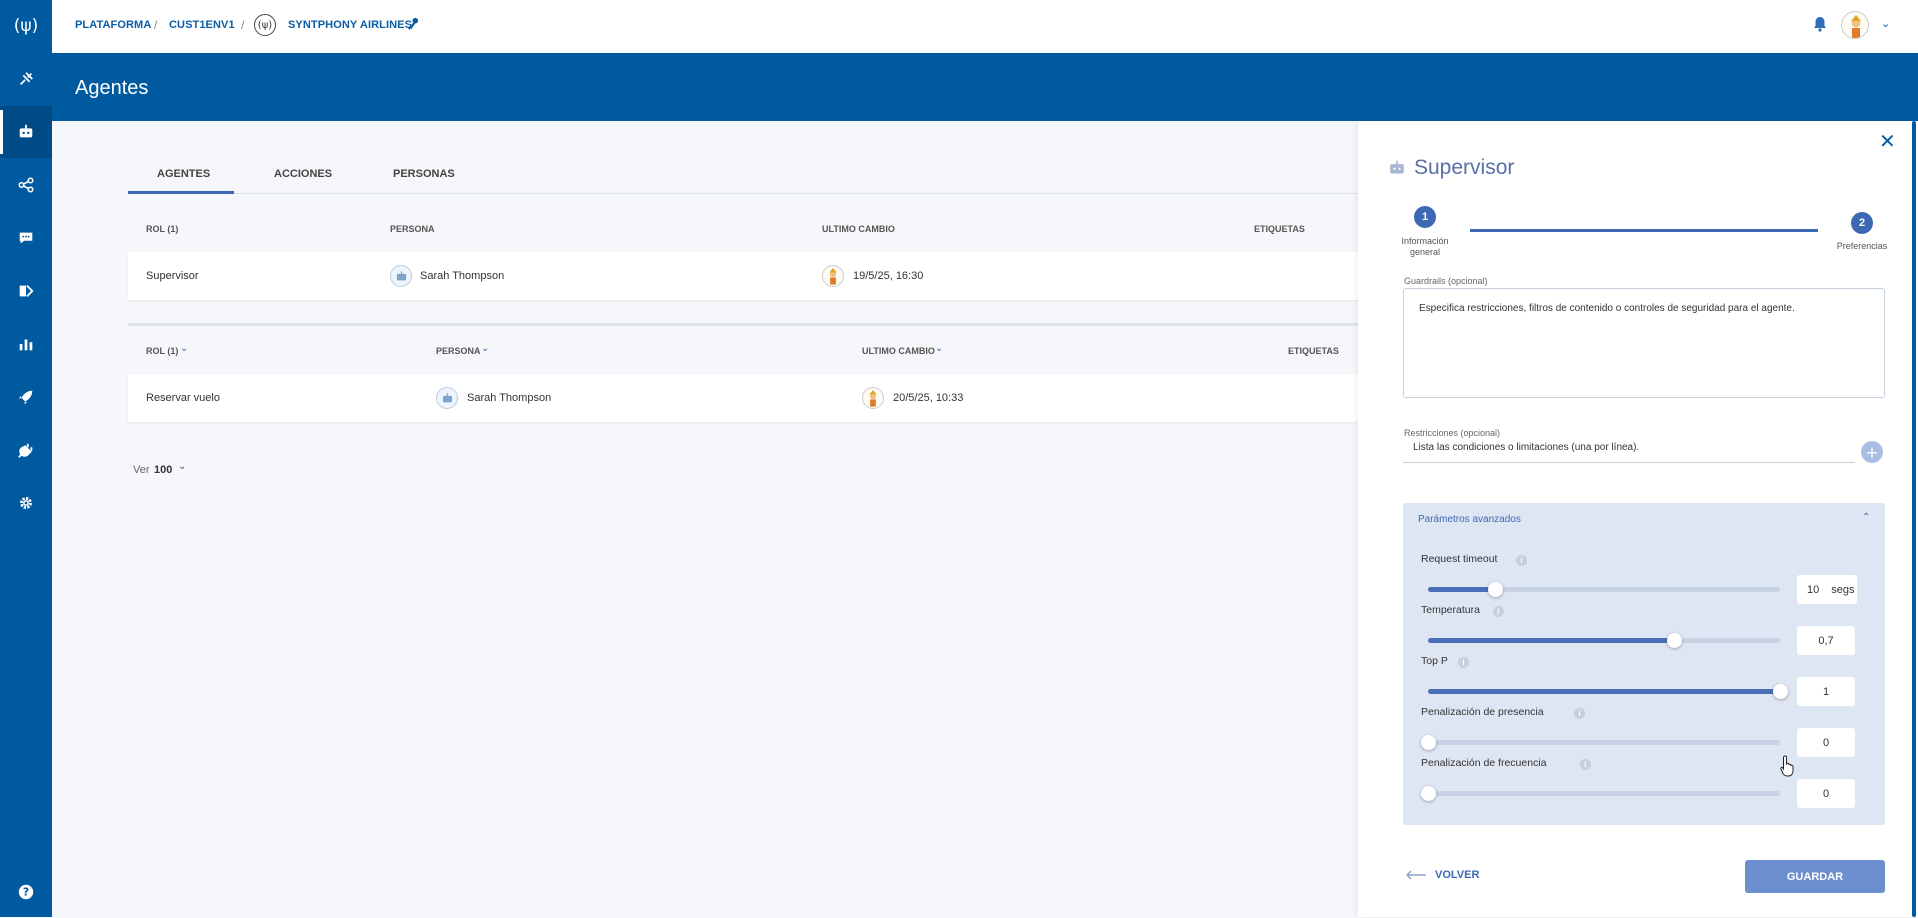 The width and height of the screenshot is (1918, 918). Describe the element at coordinates (183, 174) in the screenshot. I see `tab-agentes: AGENTES` at that location.